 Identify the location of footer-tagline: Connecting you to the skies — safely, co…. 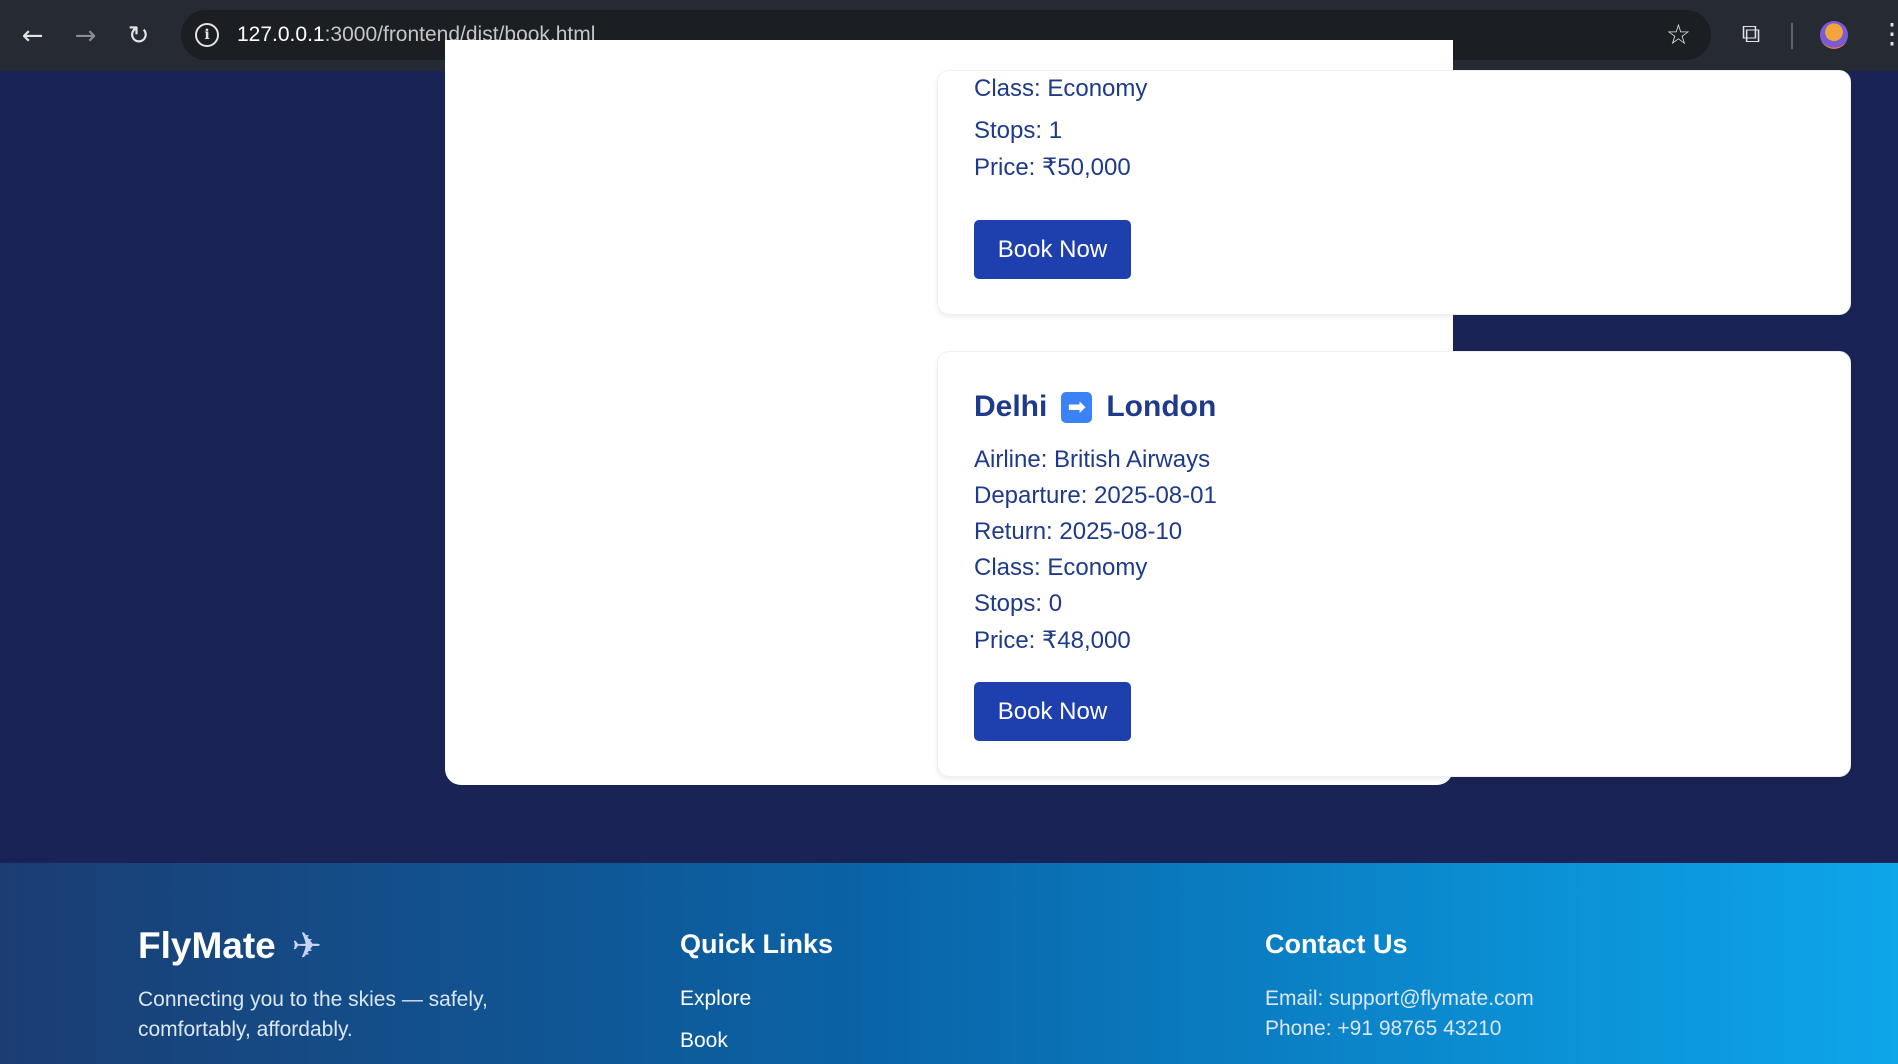
(313, 1014).